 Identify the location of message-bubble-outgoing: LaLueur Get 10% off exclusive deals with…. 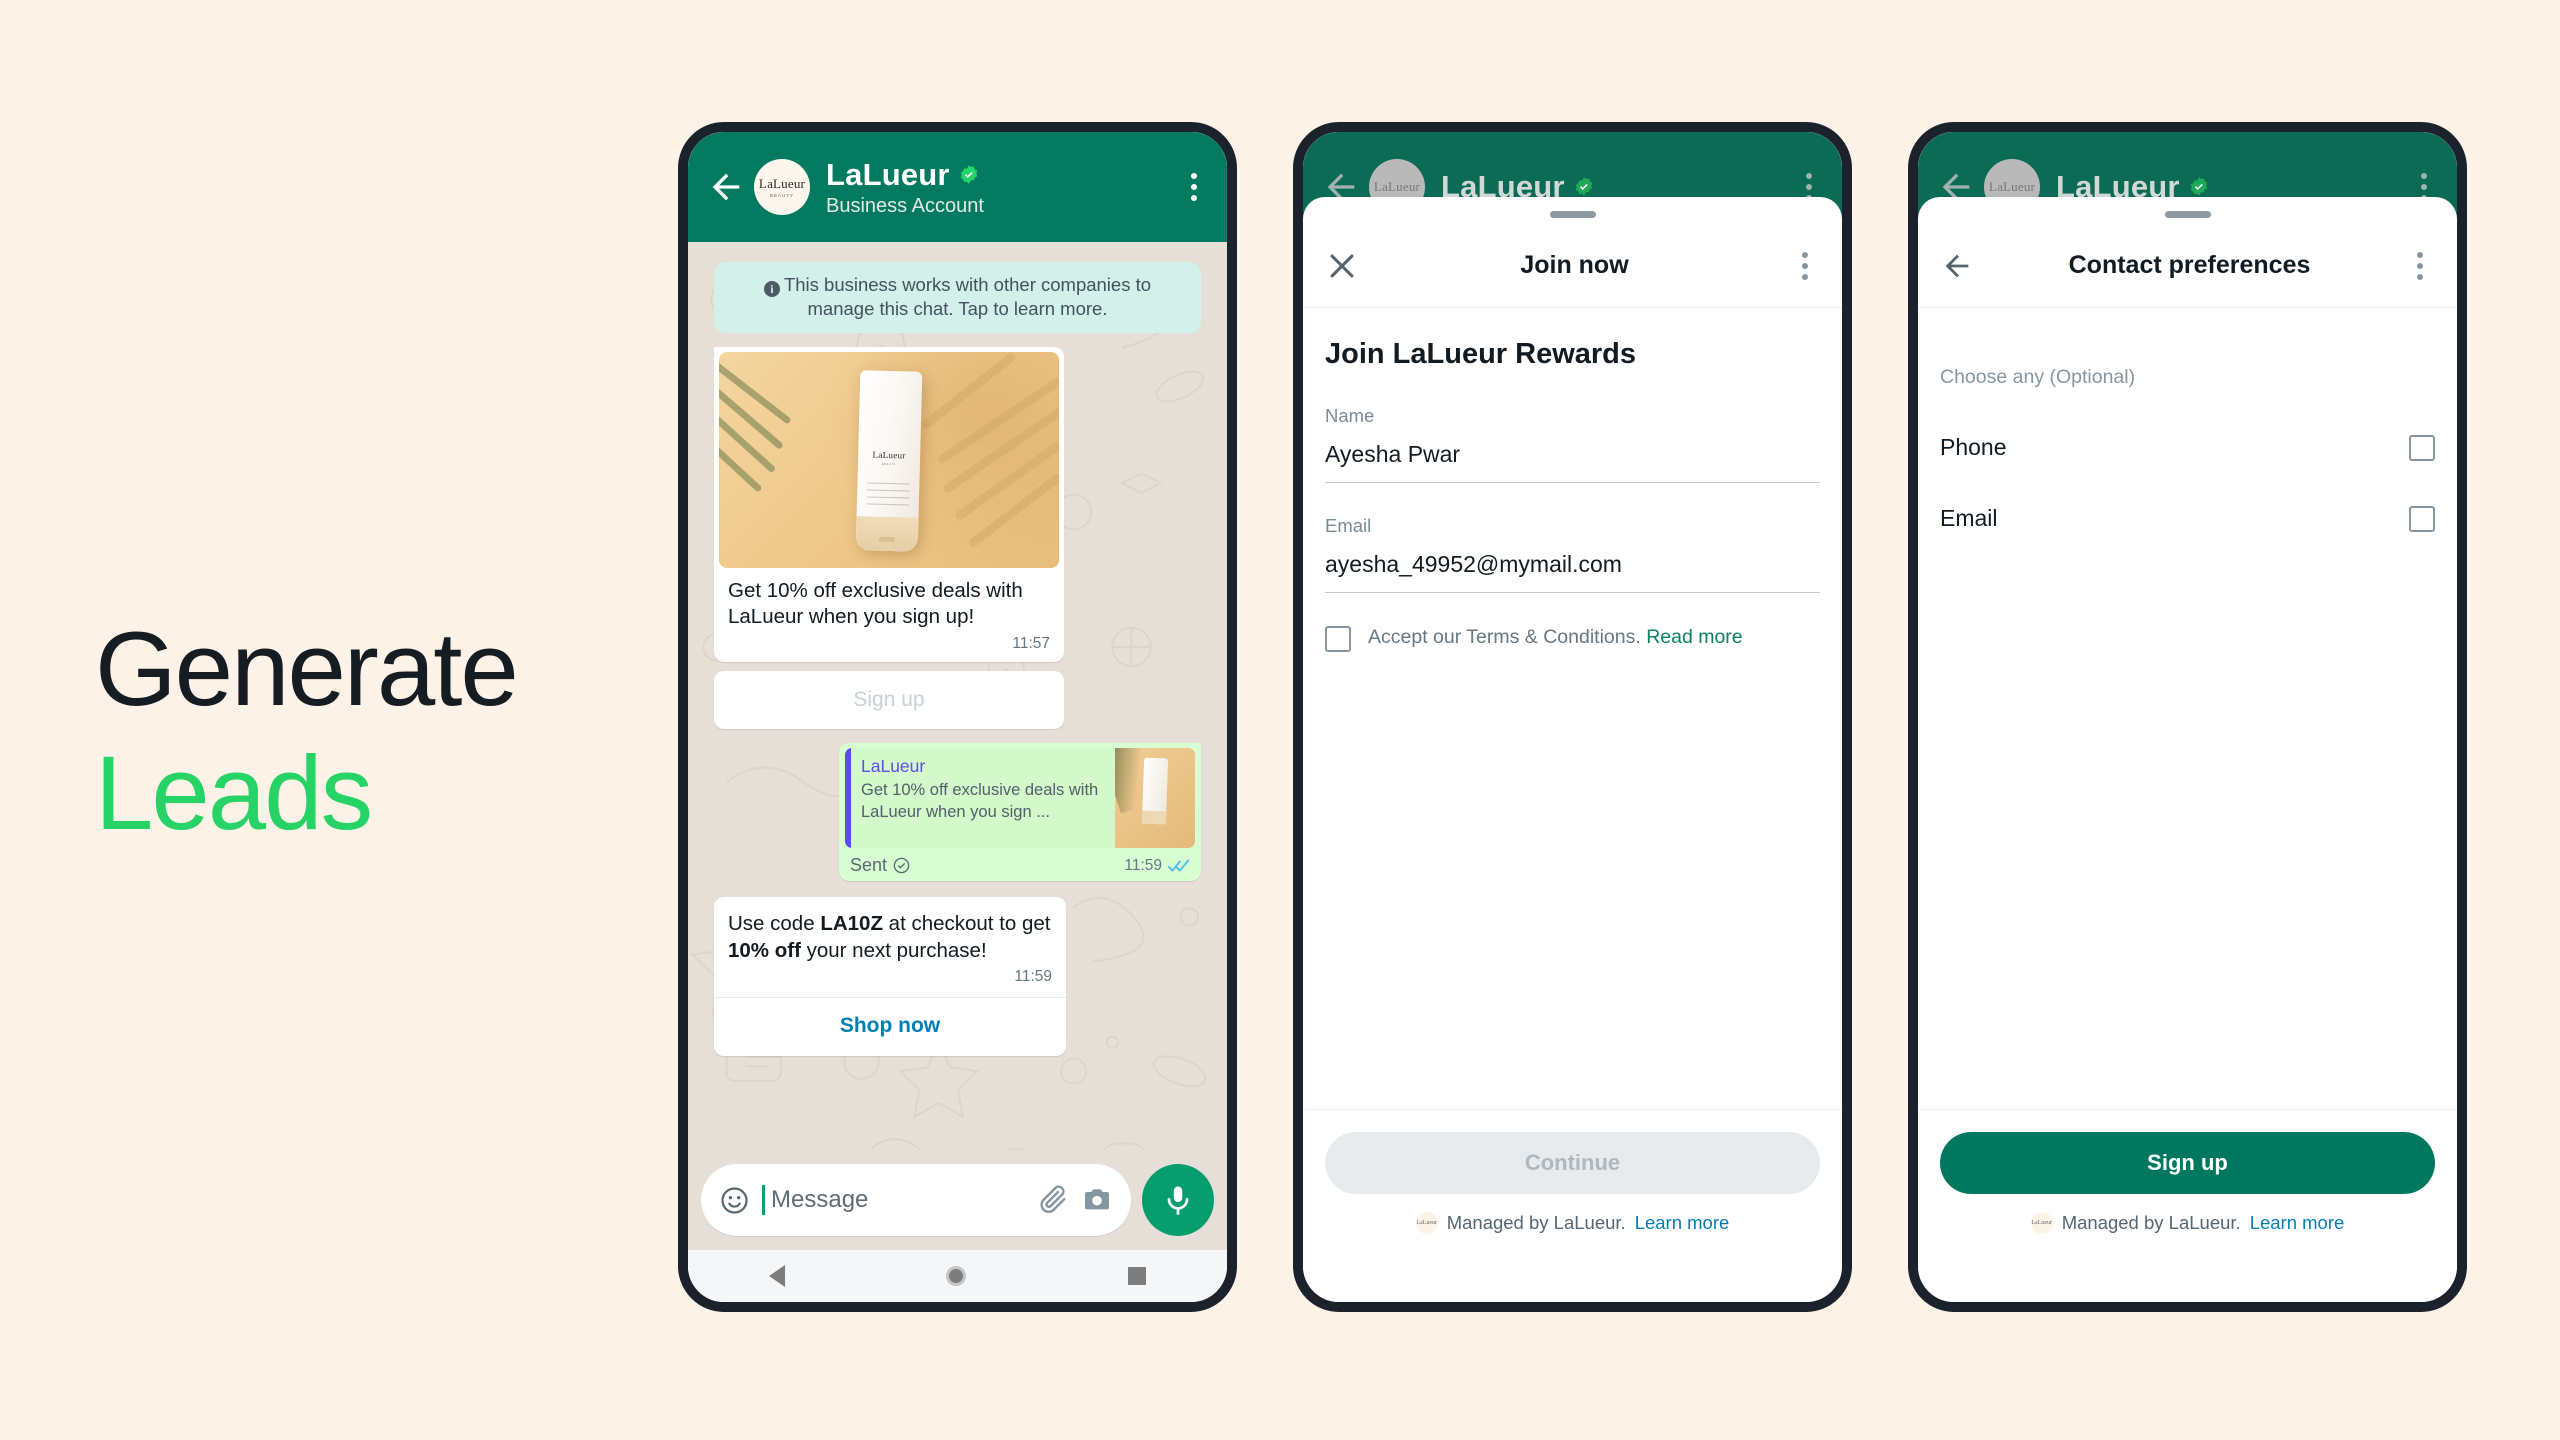
(1020, 812).